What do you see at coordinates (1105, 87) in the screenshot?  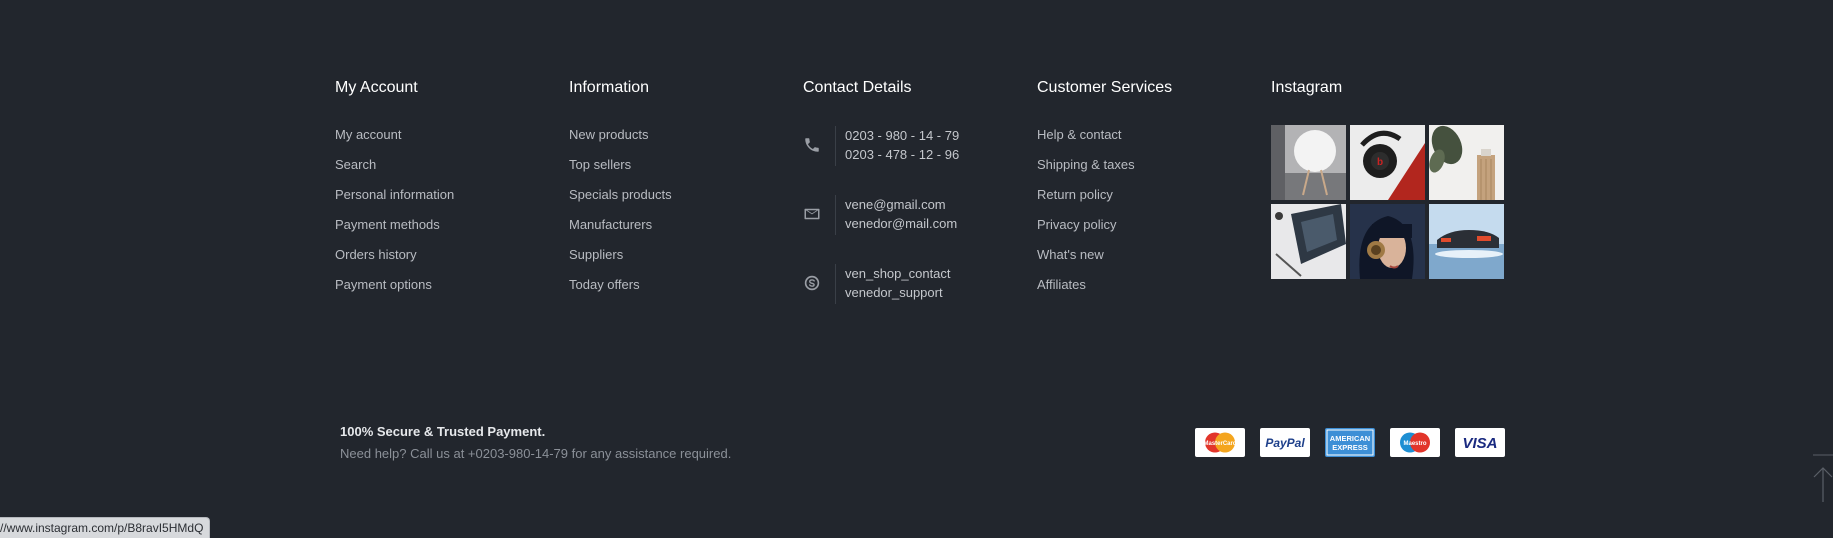 I see `customer-services-title: Customer Services` at bounding box center [1105, 87].